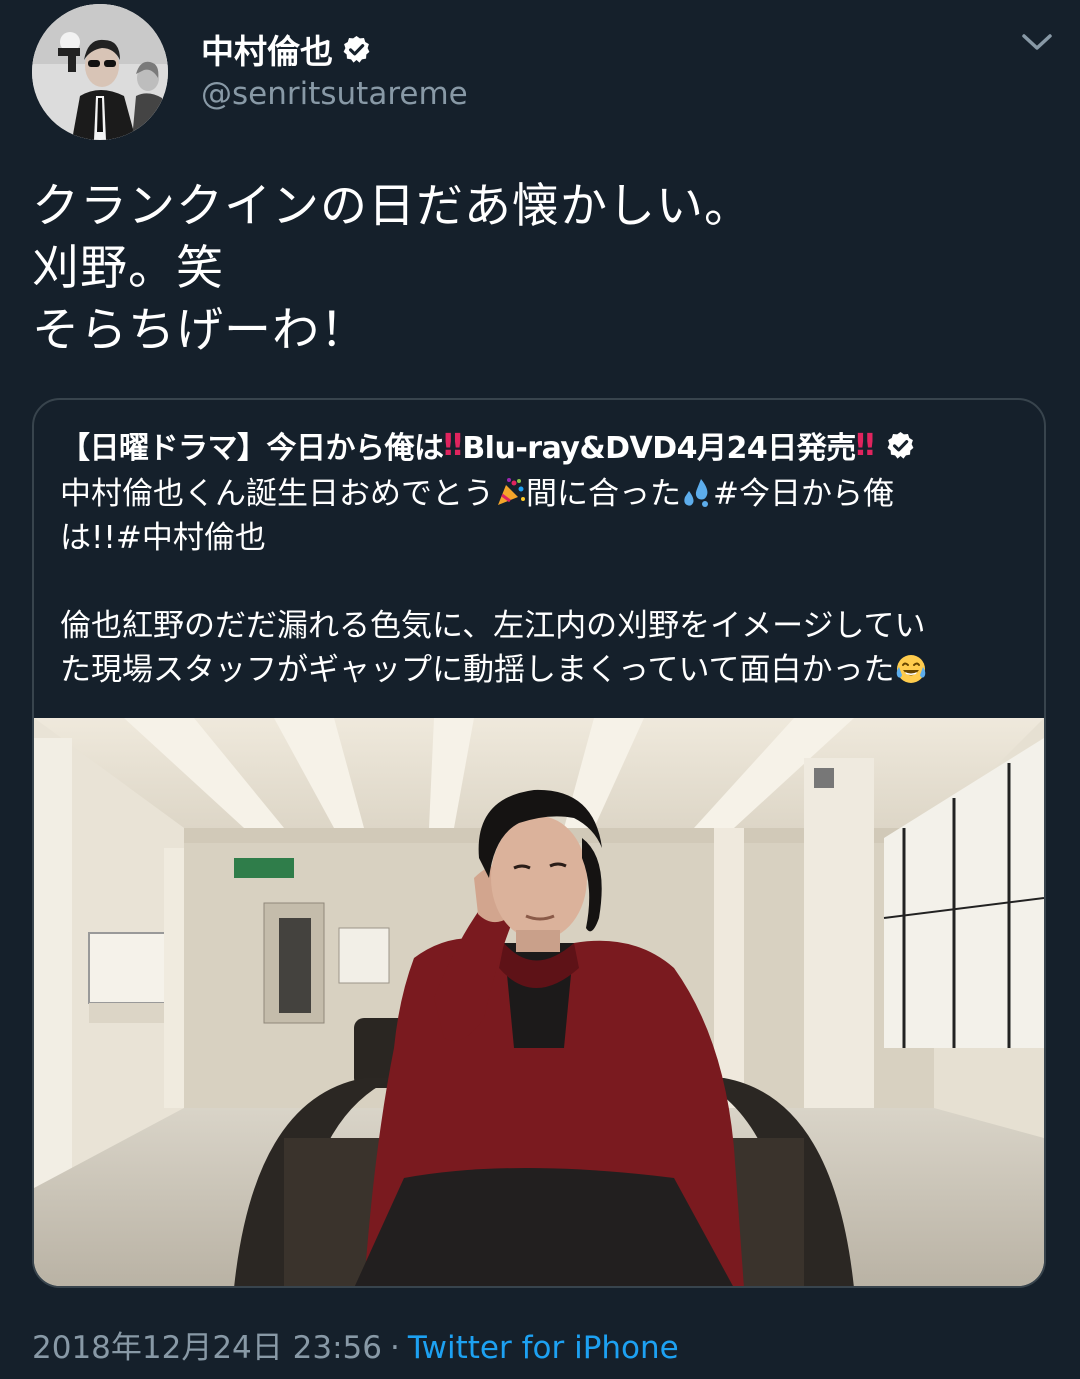 Image resolution: width=1080 pixels, height=1379 pixels. What do you see at coordinates (392, 269) in the screenshot?
I see `tweet-text: クランクインの日だあ懐かしい。 刈野。笑 そらちげーわ！` at bounding box center [392, 269].